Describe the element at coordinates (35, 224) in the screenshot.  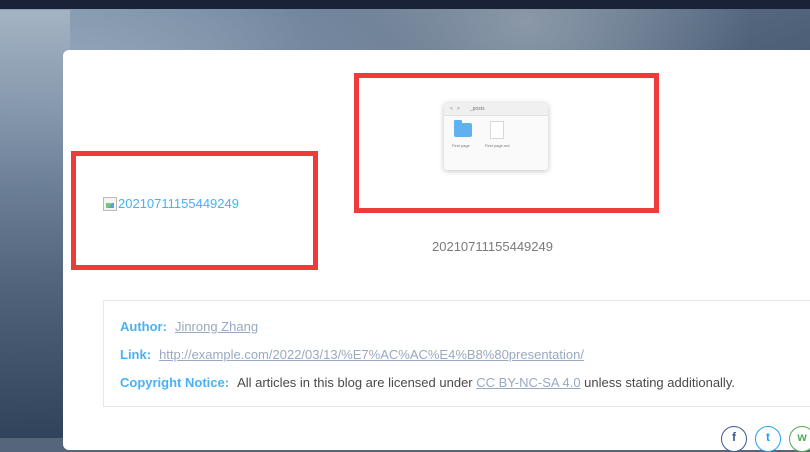
I see `background-mountain` at that location.